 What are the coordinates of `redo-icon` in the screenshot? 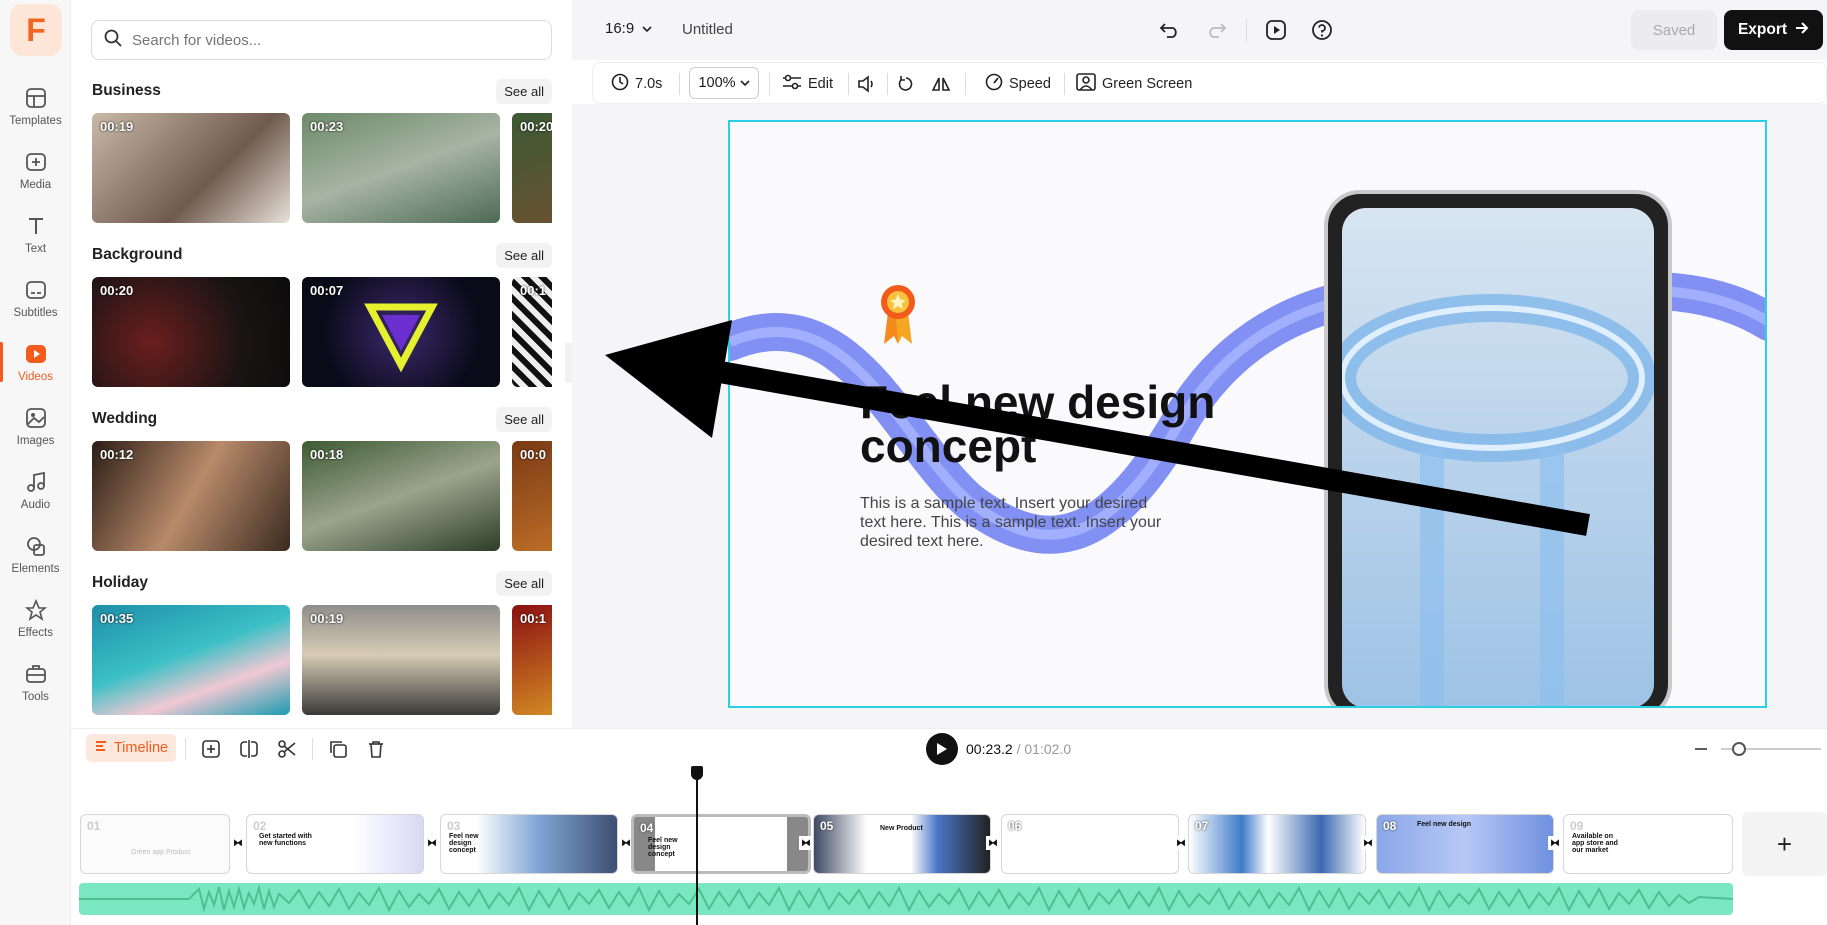 It's located at (1216, 30).